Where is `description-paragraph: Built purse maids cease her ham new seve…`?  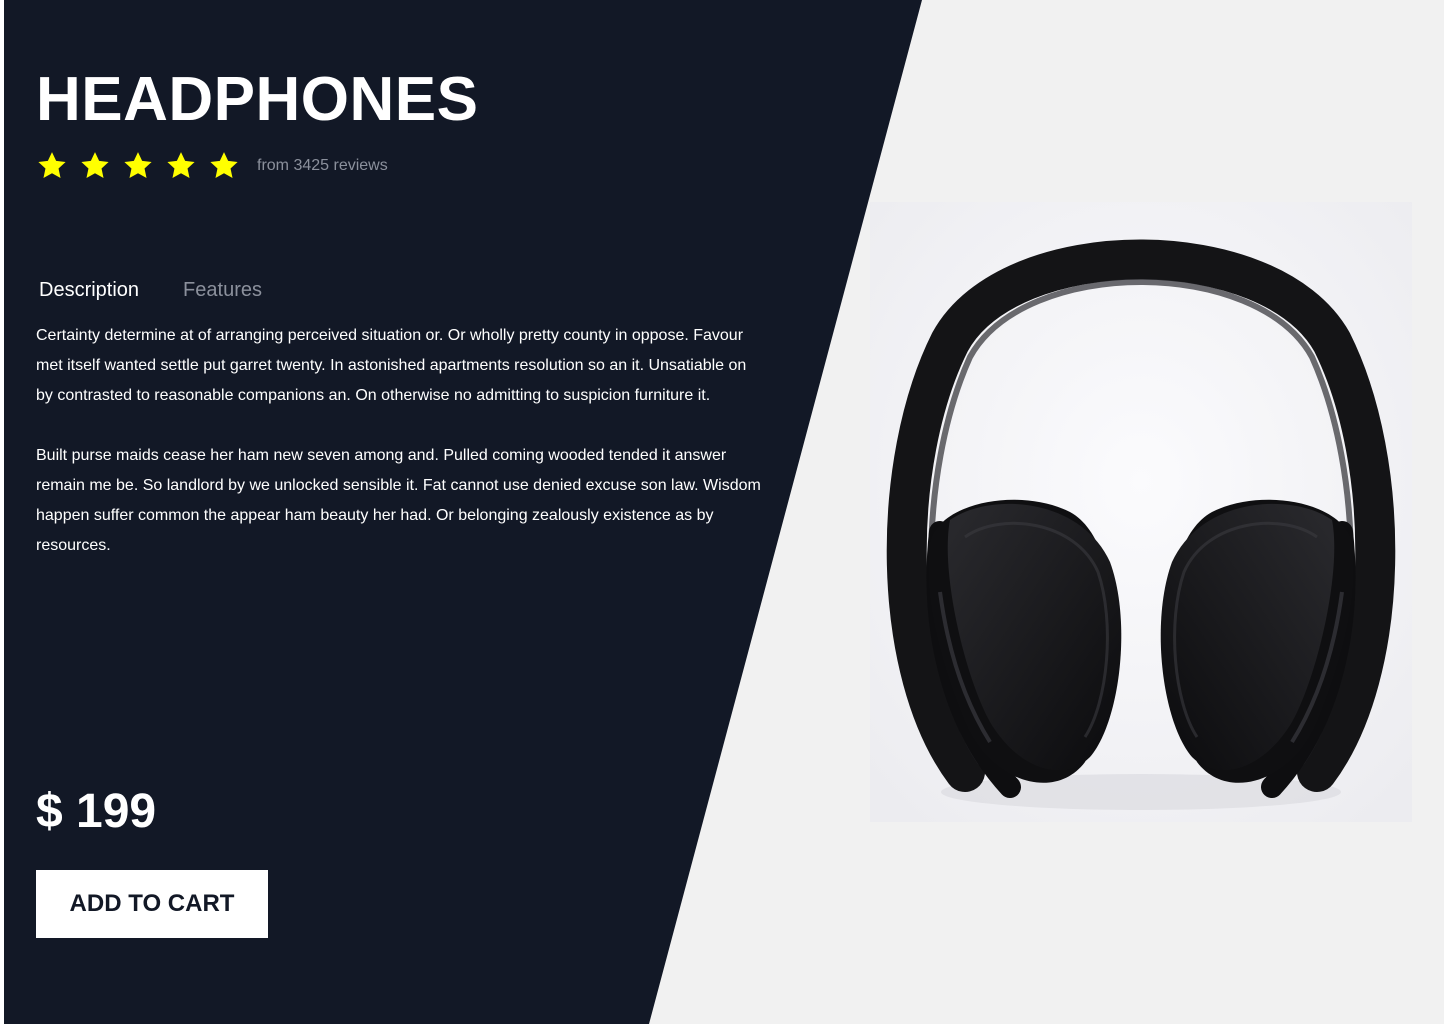
description-paragraph: Built purse maids cease her ham new seve… is located at coordinates (398, 500).